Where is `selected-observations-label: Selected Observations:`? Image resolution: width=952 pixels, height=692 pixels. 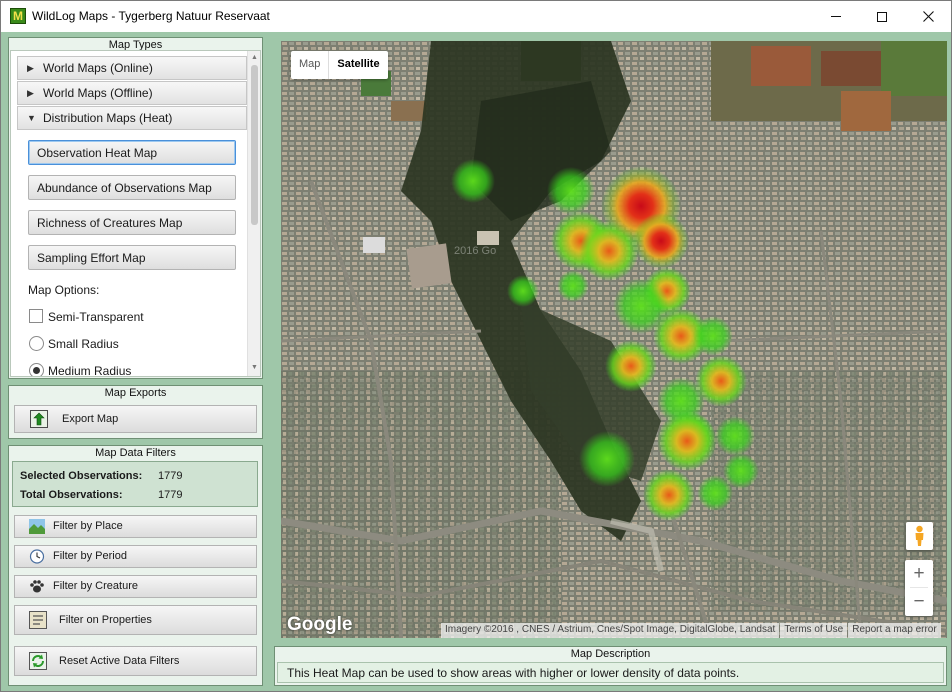 selected-observations-label: Selected Observations: is located at coordinates (81, 476).